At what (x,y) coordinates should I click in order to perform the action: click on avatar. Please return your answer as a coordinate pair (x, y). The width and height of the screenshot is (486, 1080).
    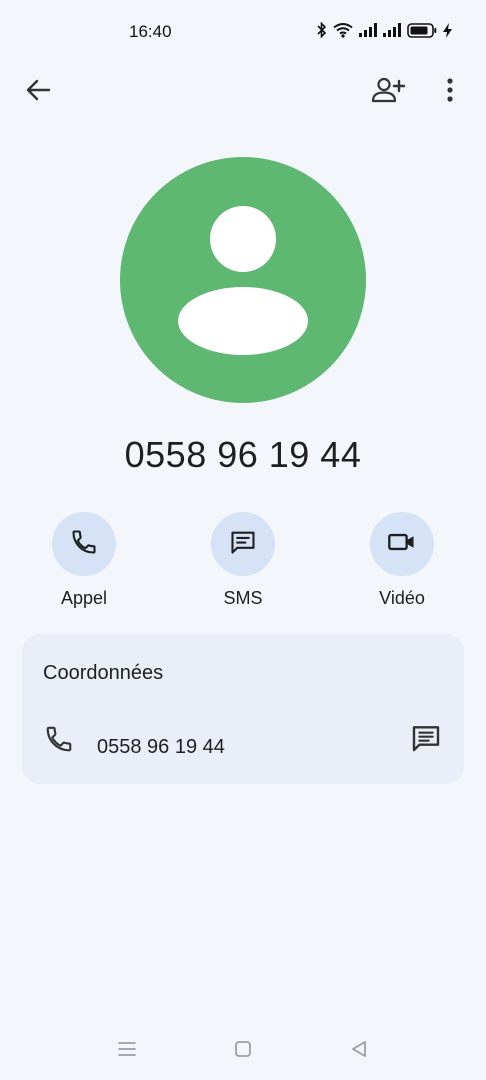
    Looking at the image, I should click on (243, 280).